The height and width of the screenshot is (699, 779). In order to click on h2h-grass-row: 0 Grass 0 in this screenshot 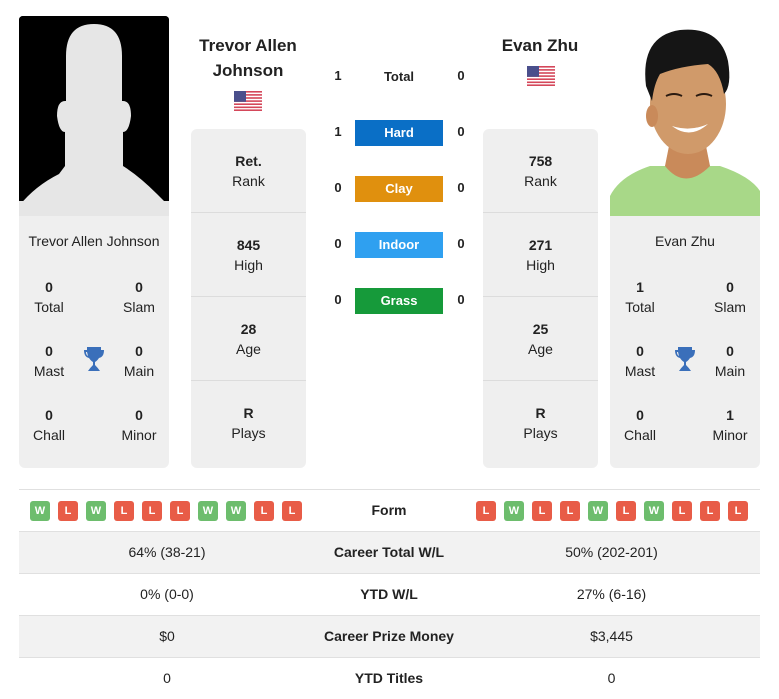, I will do `click(400, 301)`.